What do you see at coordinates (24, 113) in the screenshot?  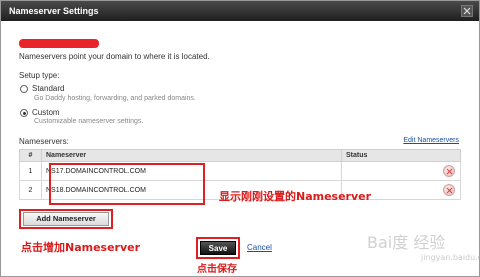 I see `custom-radio` at bounding box center [24, 113].